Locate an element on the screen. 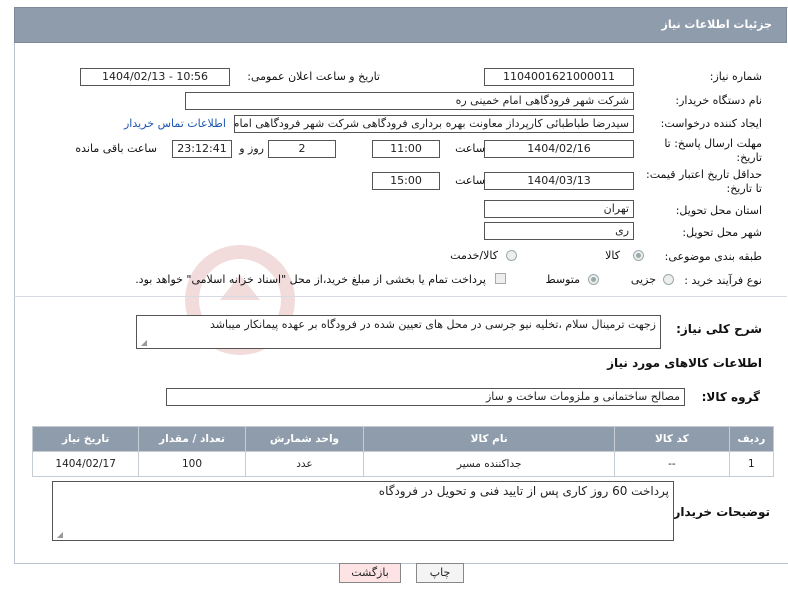  deadline-label-1: مهلت ارسال پاسخ: تا is located at coordinates (713, 143).